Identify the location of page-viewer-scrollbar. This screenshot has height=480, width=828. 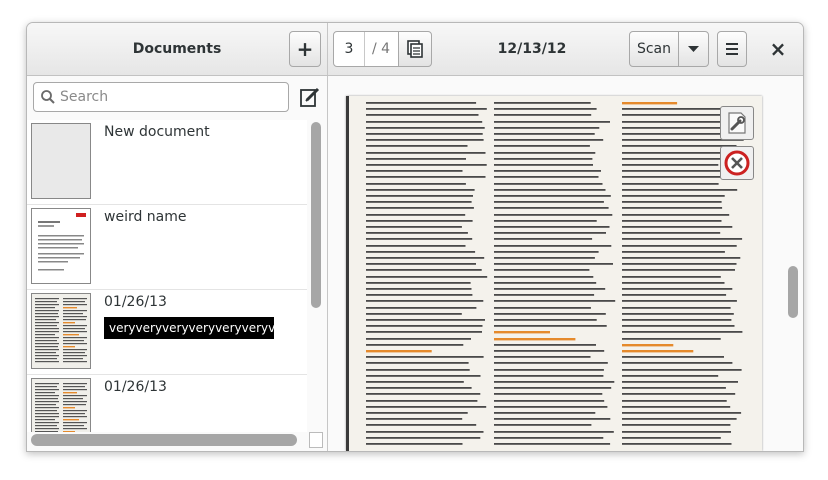
(793, 292).